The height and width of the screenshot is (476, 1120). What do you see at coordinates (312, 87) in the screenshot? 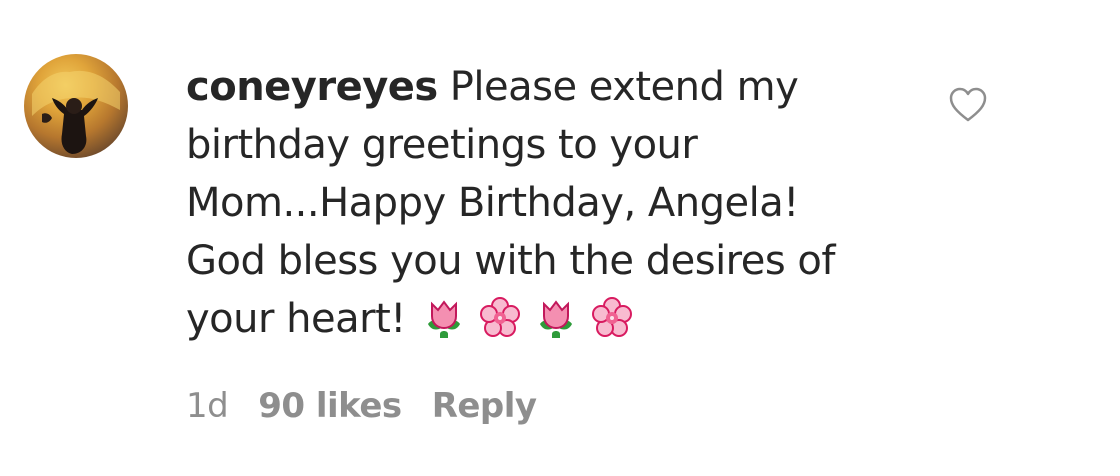
I see `username-link: coneyreyes` at bounding box center [312, 87].